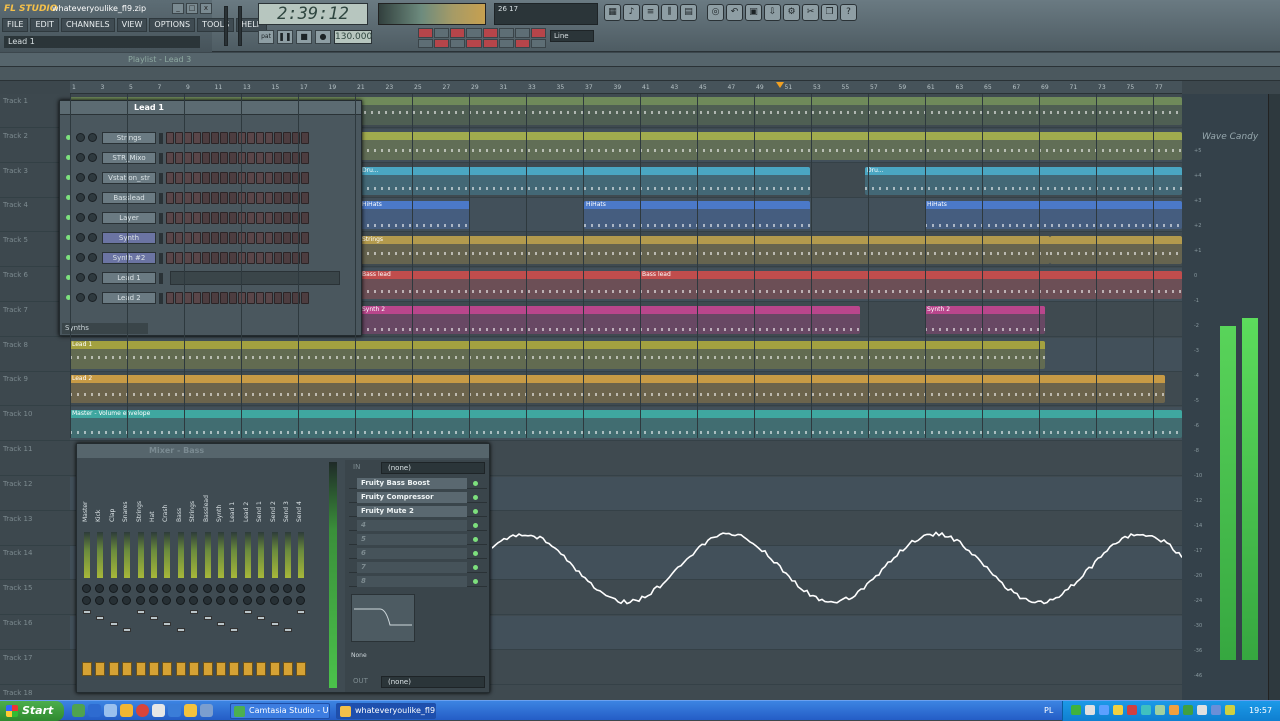  What do you see at coordinates (288, 575) in the screenshot?
I see `mixer-strip: Send 3` at bounding box center [288, 575].